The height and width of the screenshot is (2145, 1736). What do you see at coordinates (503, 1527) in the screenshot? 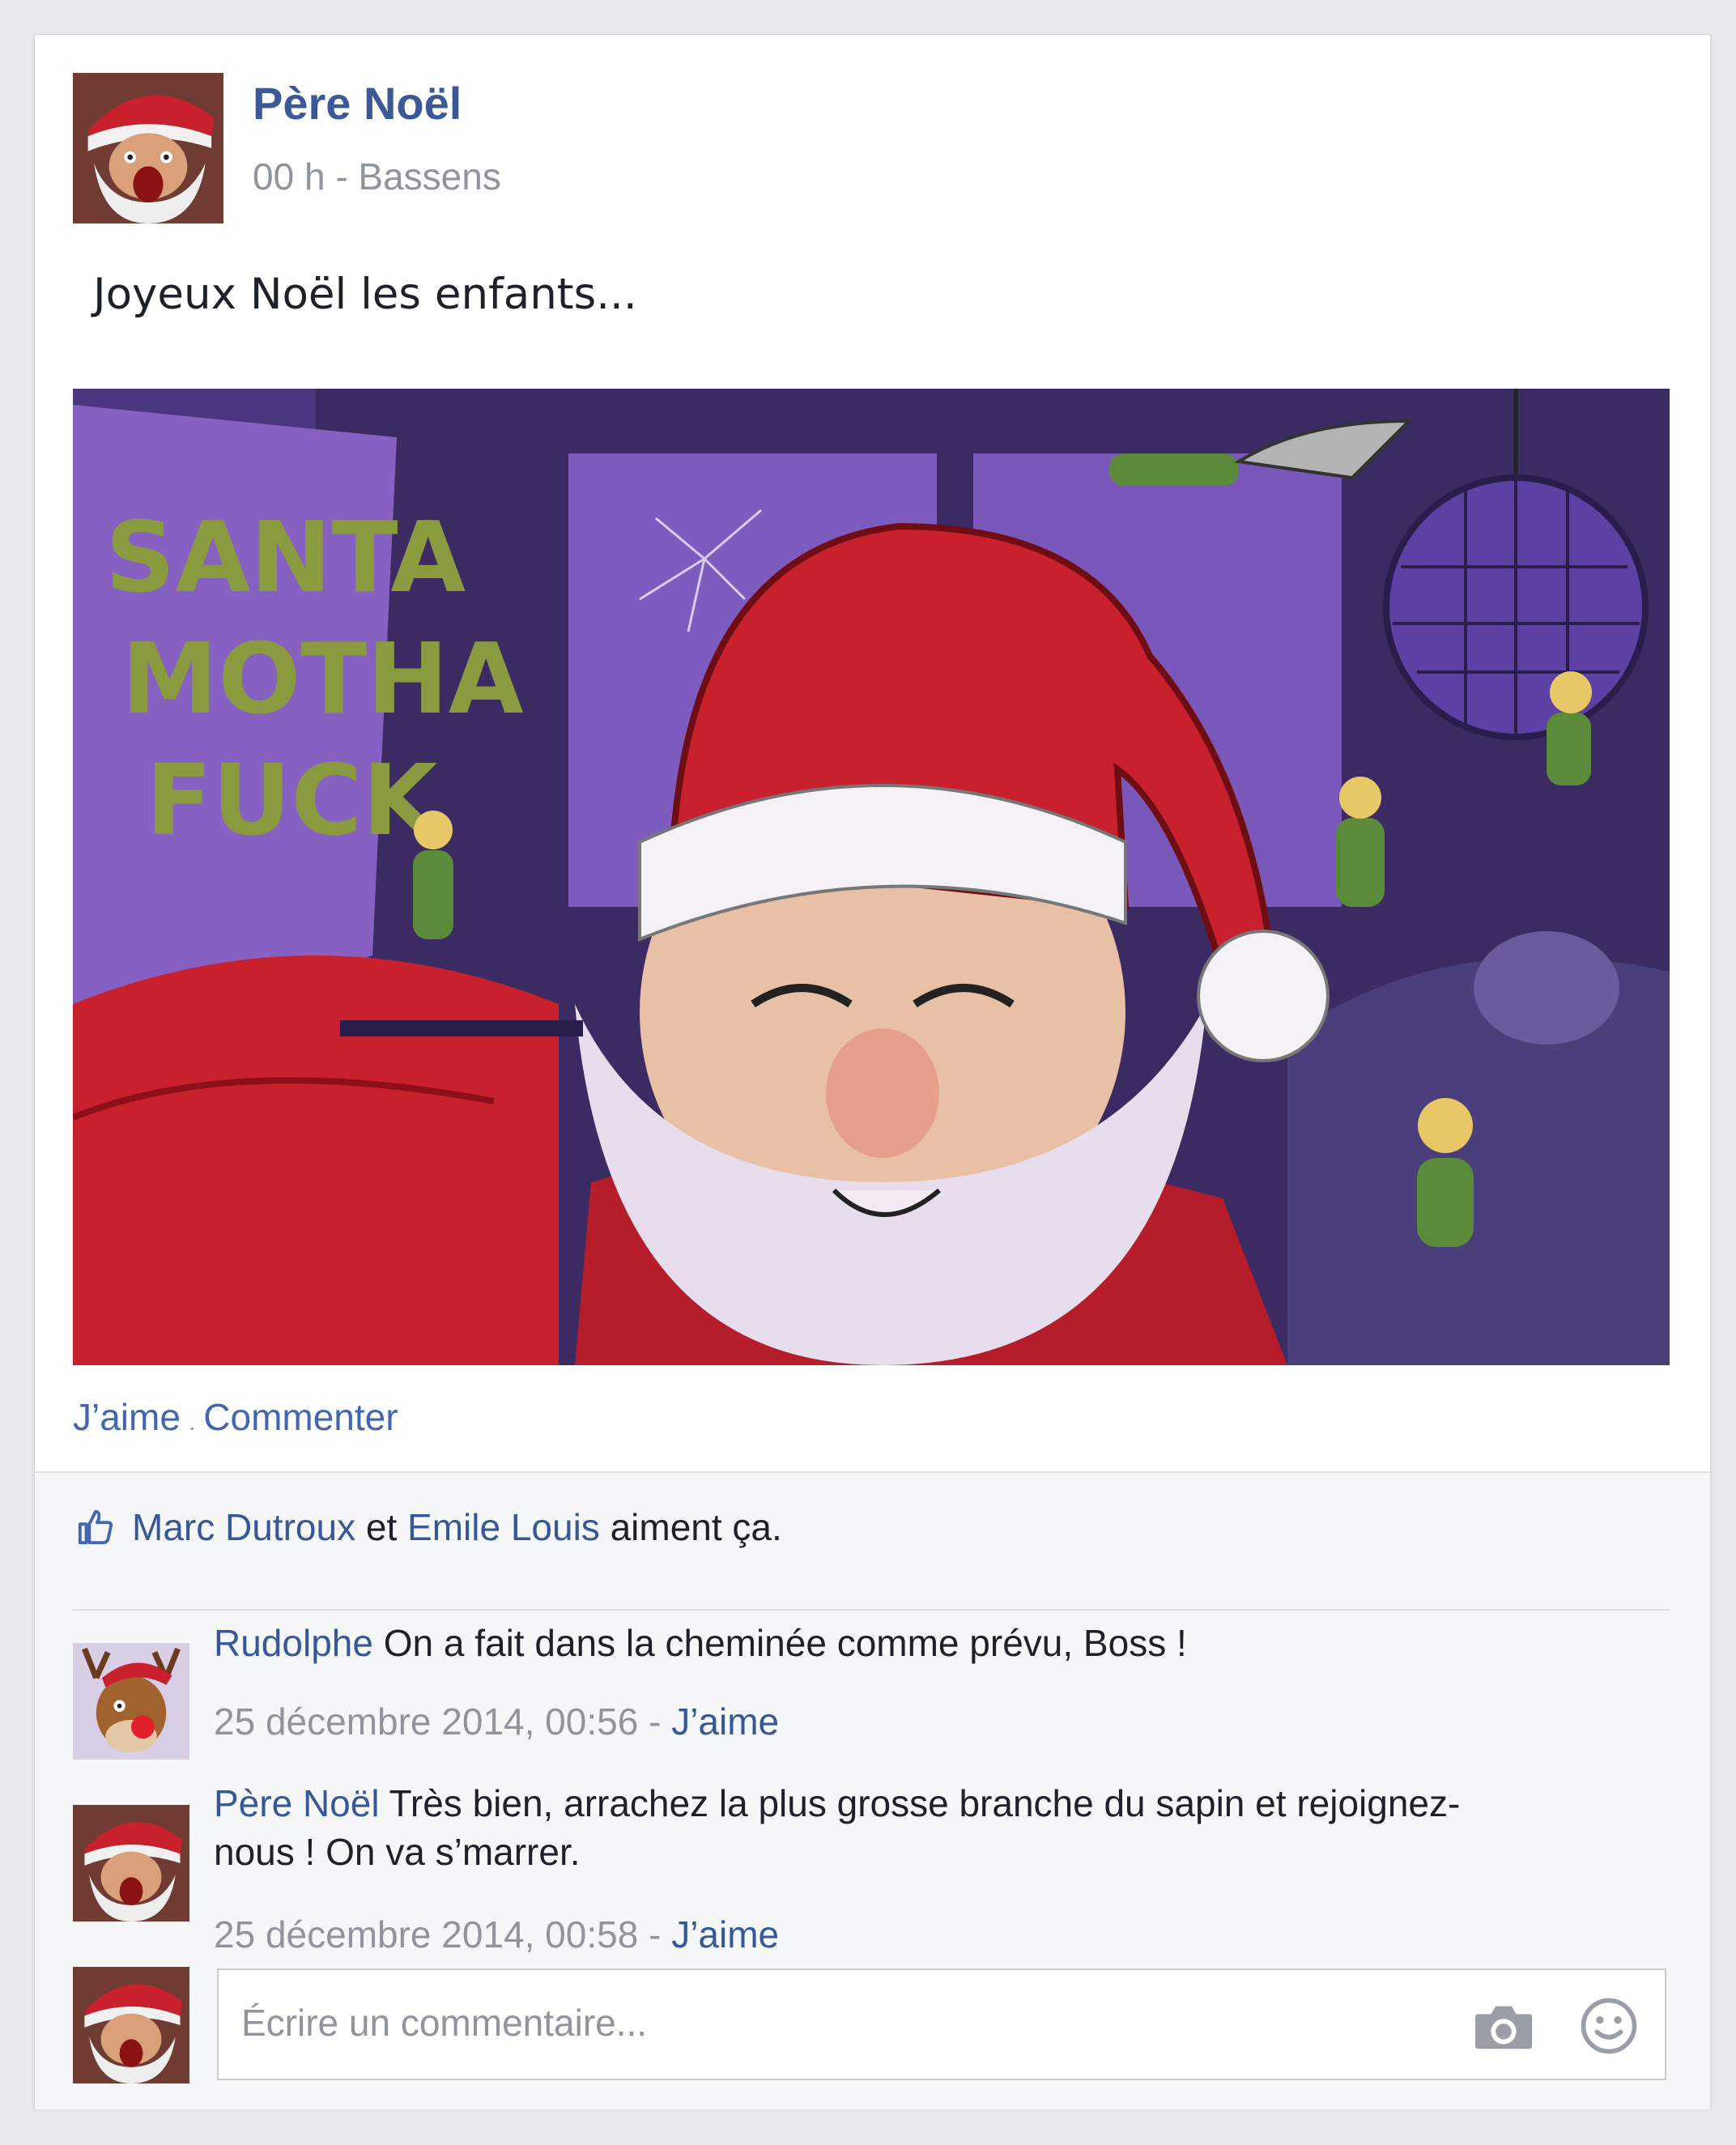
I see `liker-2: Emile Louis` at bounding box center [503, 1527].